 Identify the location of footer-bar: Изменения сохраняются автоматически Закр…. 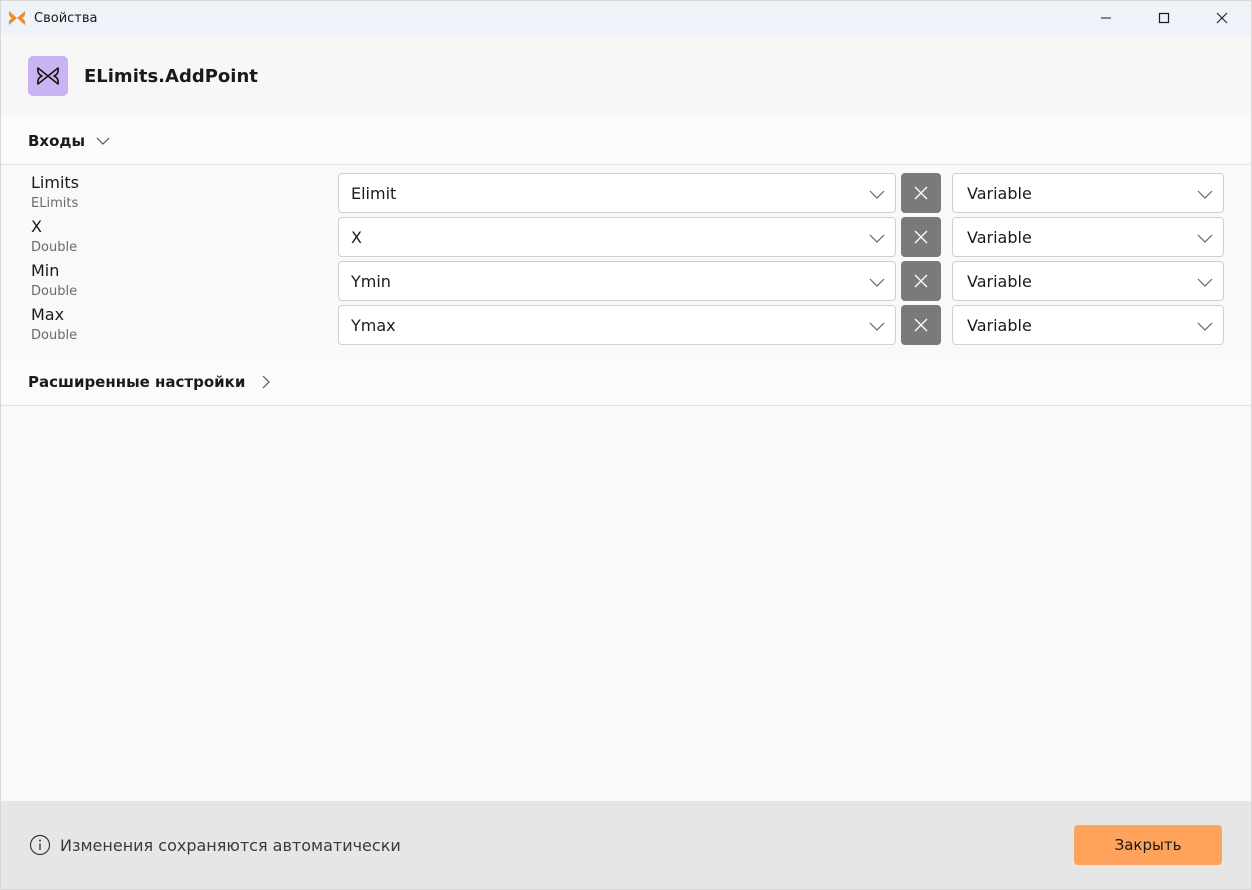
(626, 845).